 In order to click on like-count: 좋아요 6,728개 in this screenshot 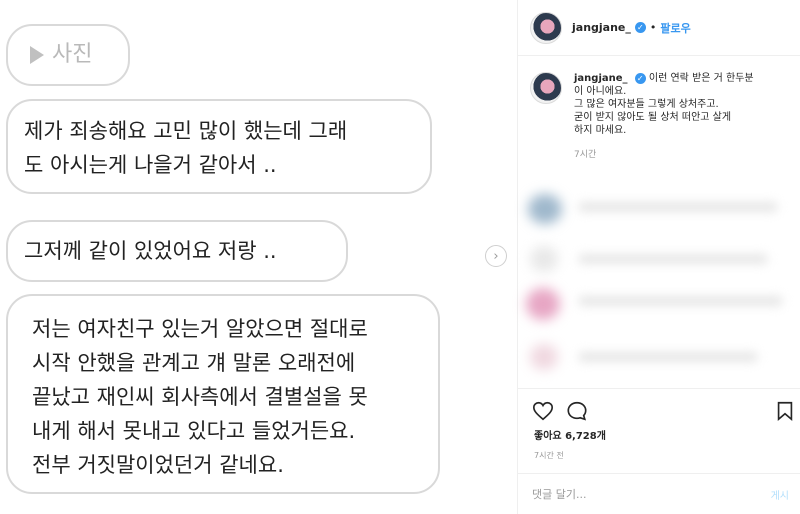, I will do `click(570, 434)`.